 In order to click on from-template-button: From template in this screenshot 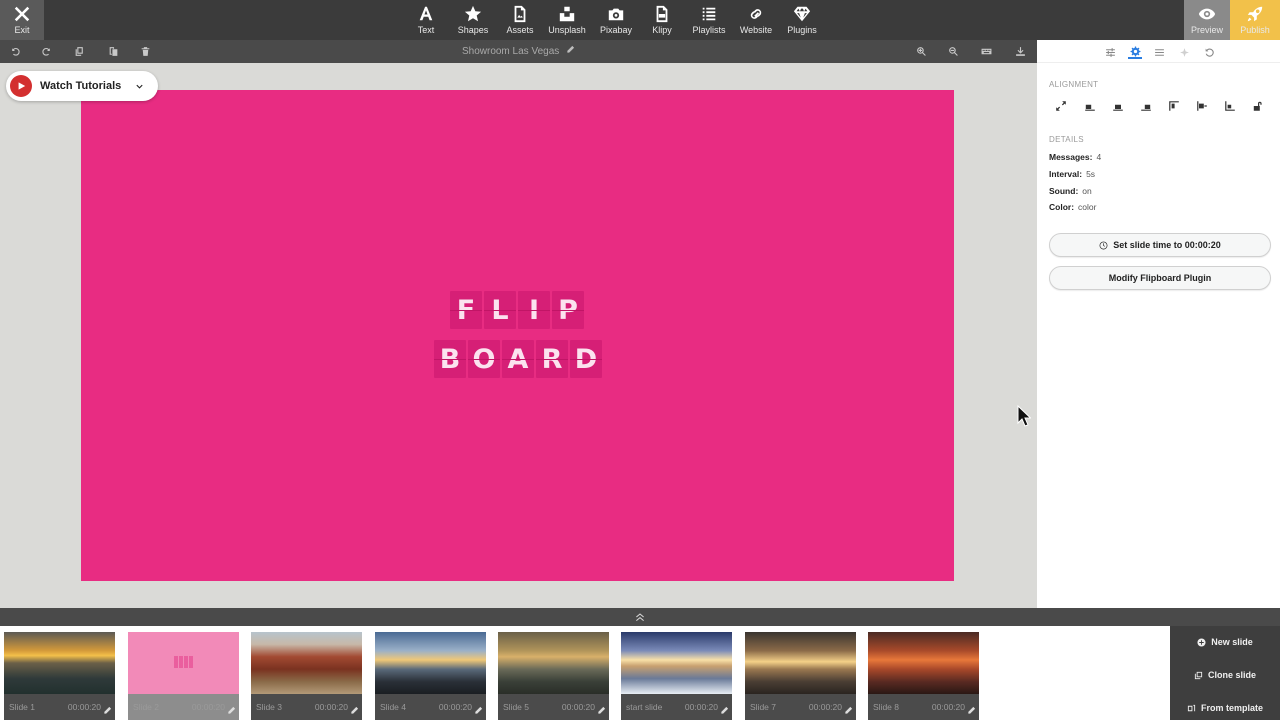, I will do `click(1225, 708)`.